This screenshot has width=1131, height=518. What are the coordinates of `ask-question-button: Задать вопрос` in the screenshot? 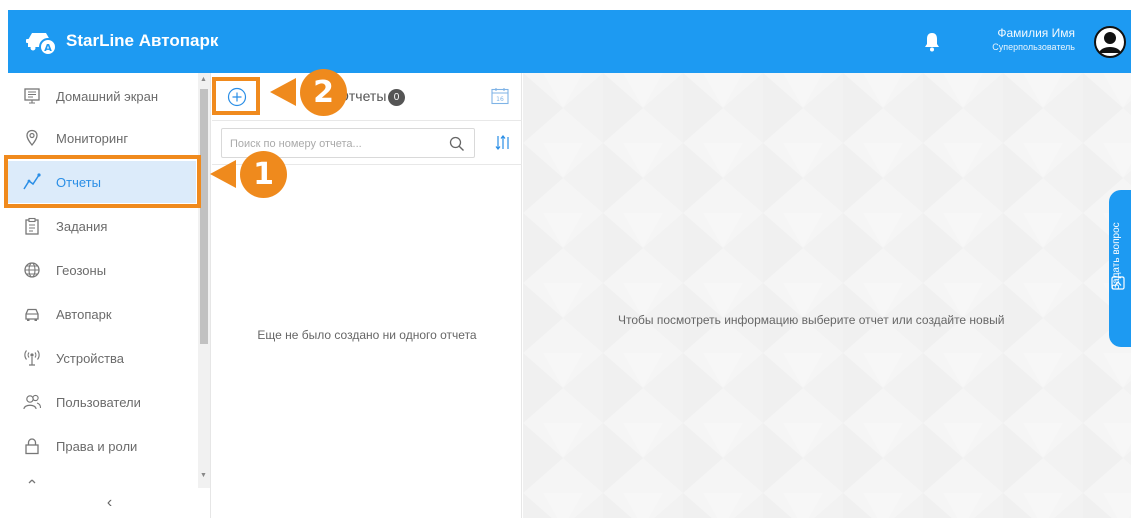 It's located at (1120, 268).